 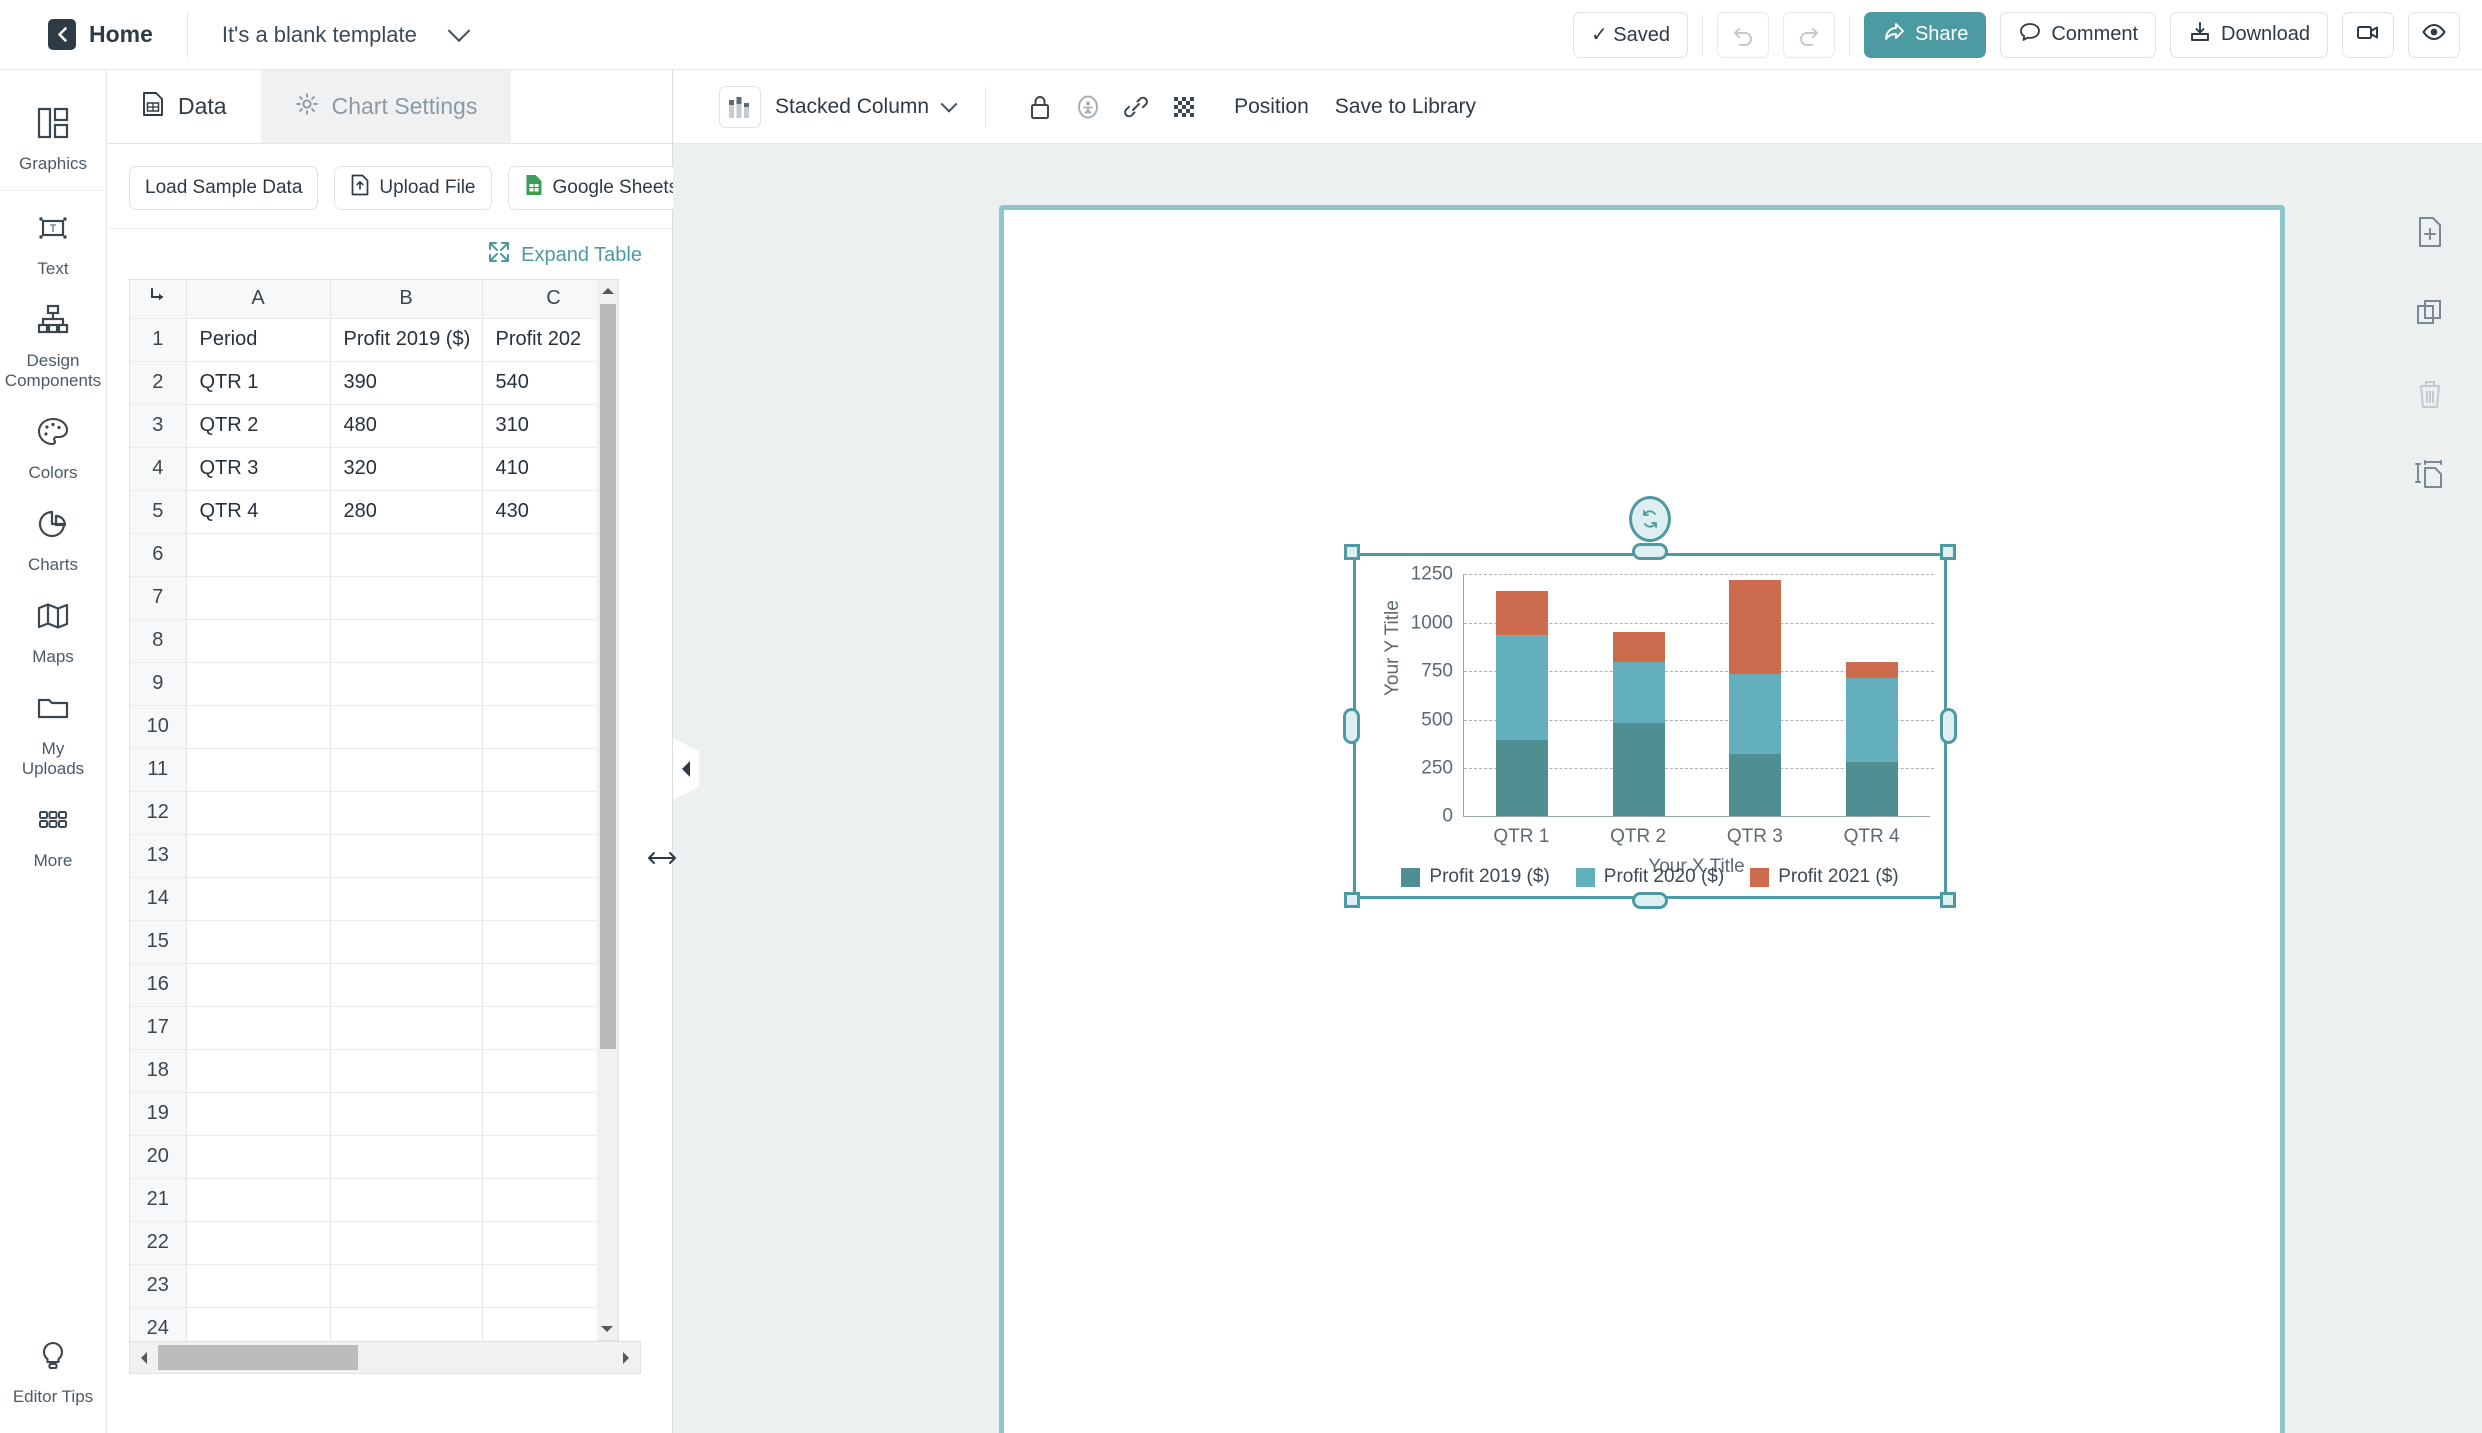 I want to click on row-number: 2, so click(x=158, y=383).